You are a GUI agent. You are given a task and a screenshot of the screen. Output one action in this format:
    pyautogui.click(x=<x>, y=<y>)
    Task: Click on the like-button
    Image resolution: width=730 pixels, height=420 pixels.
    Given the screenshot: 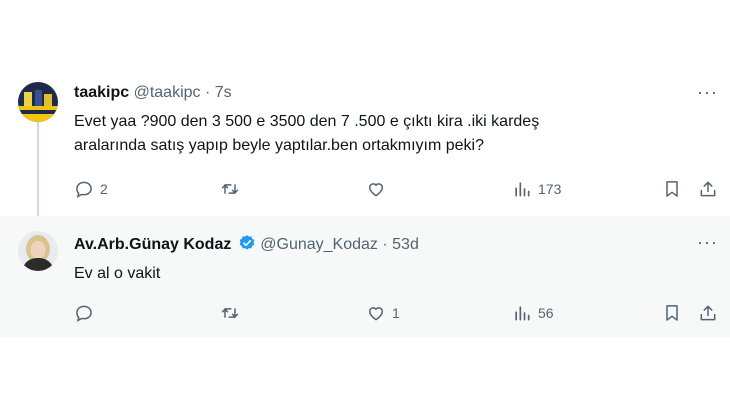 What is the action you would take?
    pyautogui.click(x=379, y=189)
    